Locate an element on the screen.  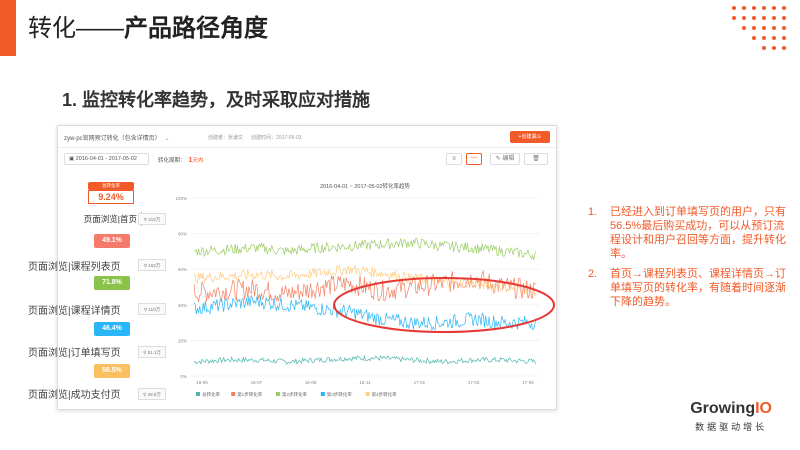
step-rate-badge: 56.5% is located at coordinates (112, 371).